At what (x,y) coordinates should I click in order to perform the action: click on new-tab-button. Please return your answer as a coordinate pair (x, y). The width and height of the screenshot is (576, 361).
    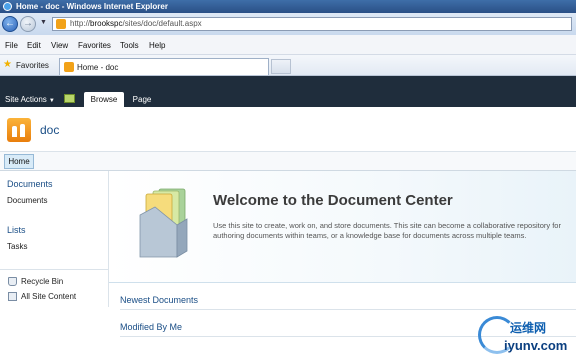
    Looking at the image, I should click on (281, 66).